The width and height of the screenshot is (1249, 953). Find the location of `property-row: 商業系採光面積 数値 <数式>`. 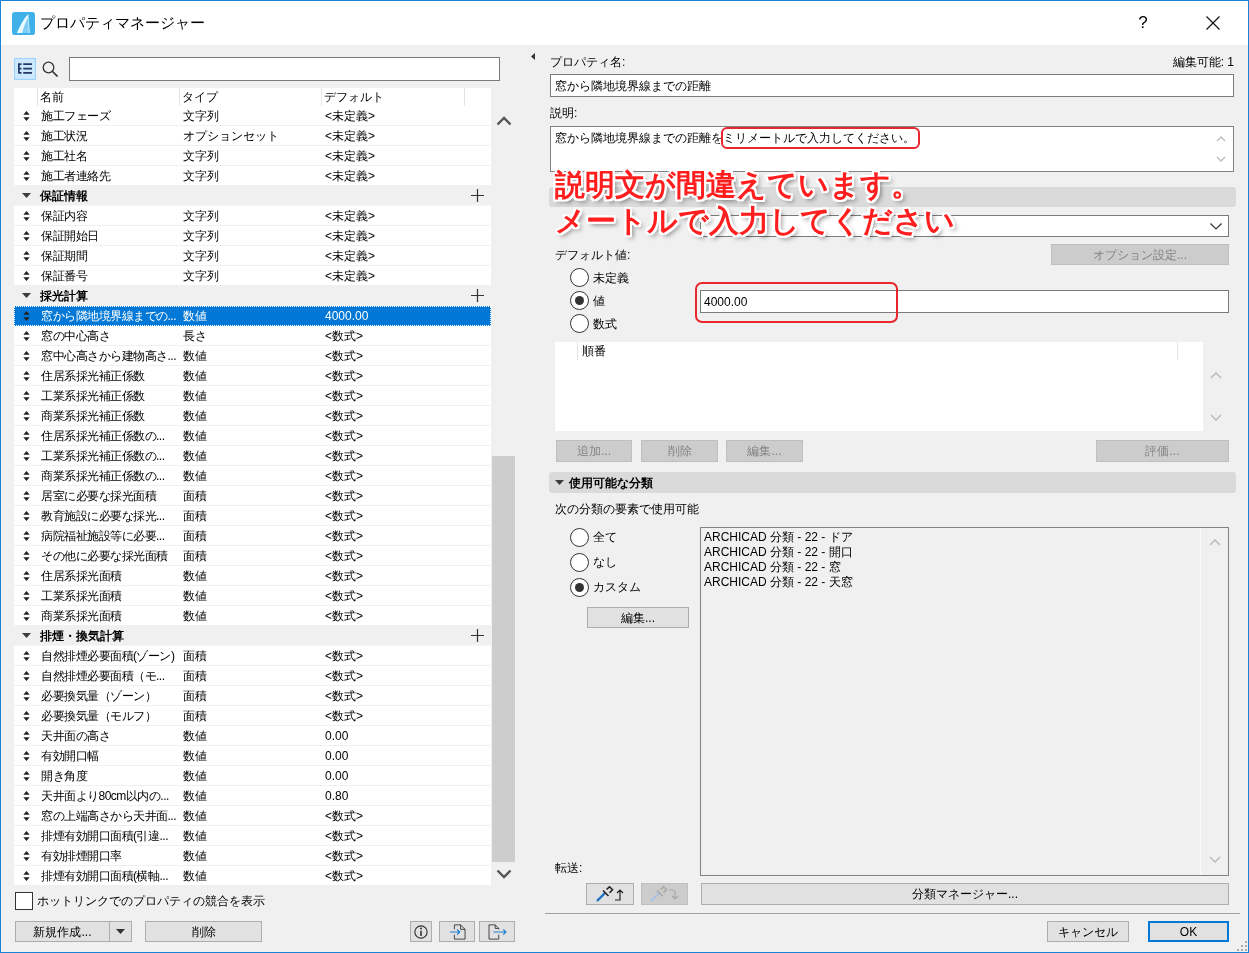

property-row: 商業系採光面積 数値 <数式> is located at coordinates (252, 616).